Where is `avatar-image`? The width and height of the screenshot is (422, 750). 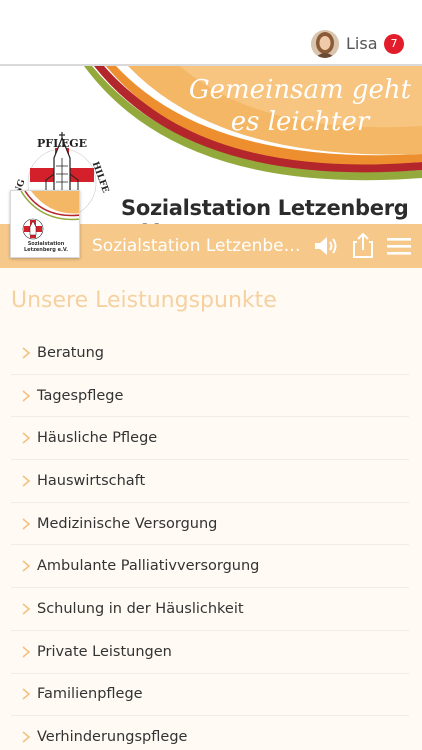 avatar-image is located at coordinates (325, 44).